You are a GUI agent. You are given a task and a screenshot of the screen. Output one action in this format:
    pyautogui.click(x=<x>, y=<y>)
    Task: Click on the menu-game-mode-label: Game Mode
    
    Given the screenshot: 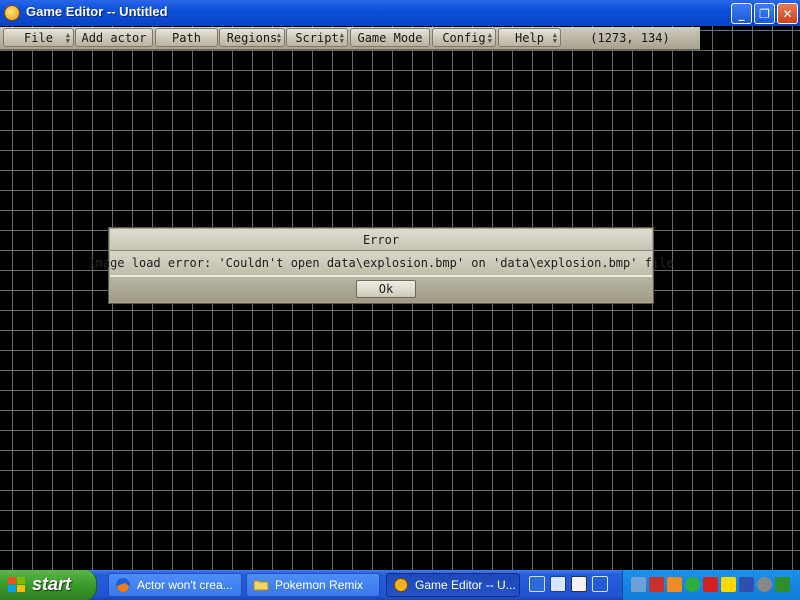 What is the action you would take?
    pyautogui.click(x=390, y=37)
    